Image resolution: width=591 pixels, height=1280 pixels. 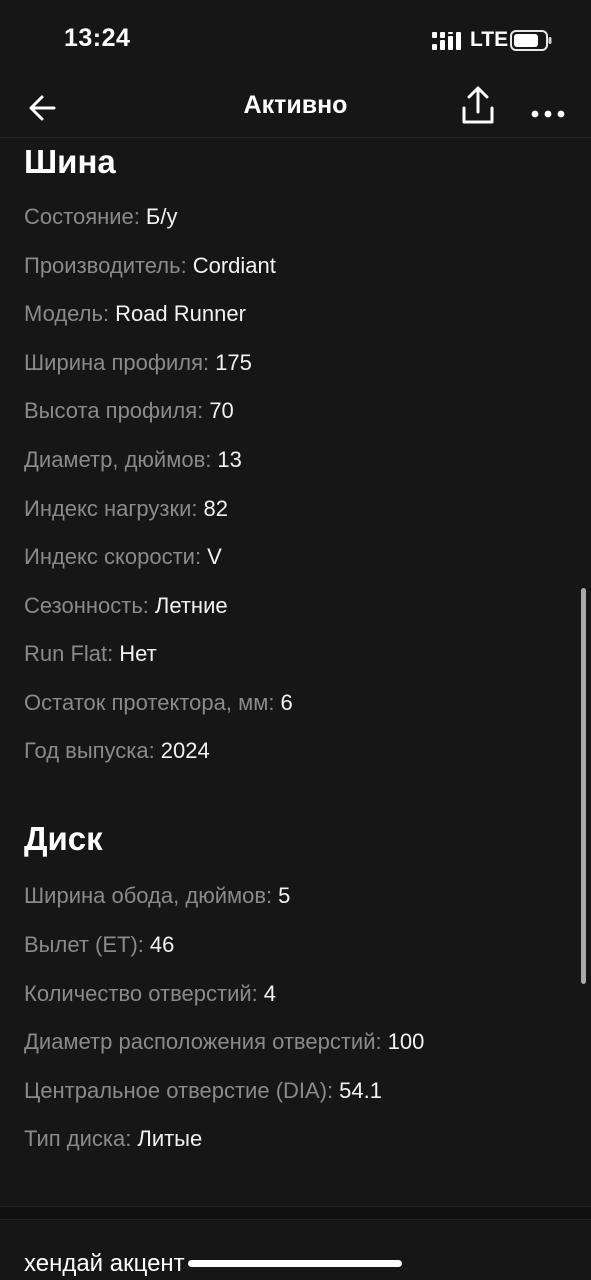 I want to click on nav-bar: Активно, so click(x=295, y=108).